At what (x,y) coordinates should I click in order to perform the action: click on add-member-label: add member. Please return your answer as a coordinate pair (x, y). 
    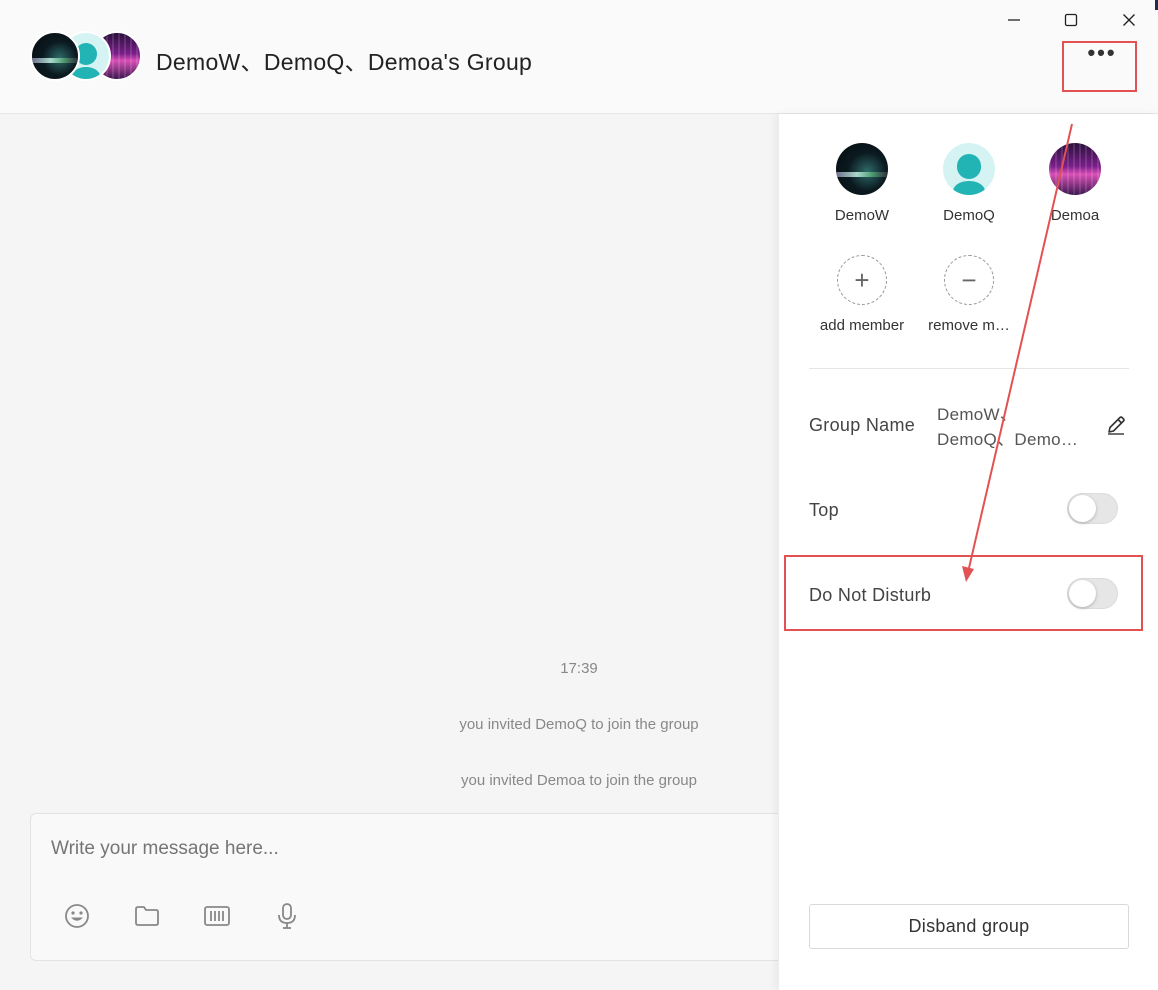
    Looking at the image, I should click on (862, 325).